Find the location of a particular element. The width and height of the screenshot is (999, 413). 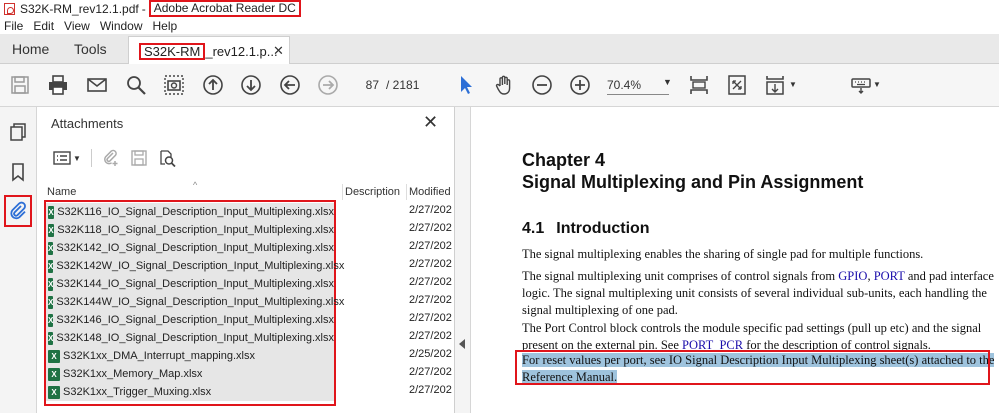

keyboard-icon is located at coordinates (861, 85).